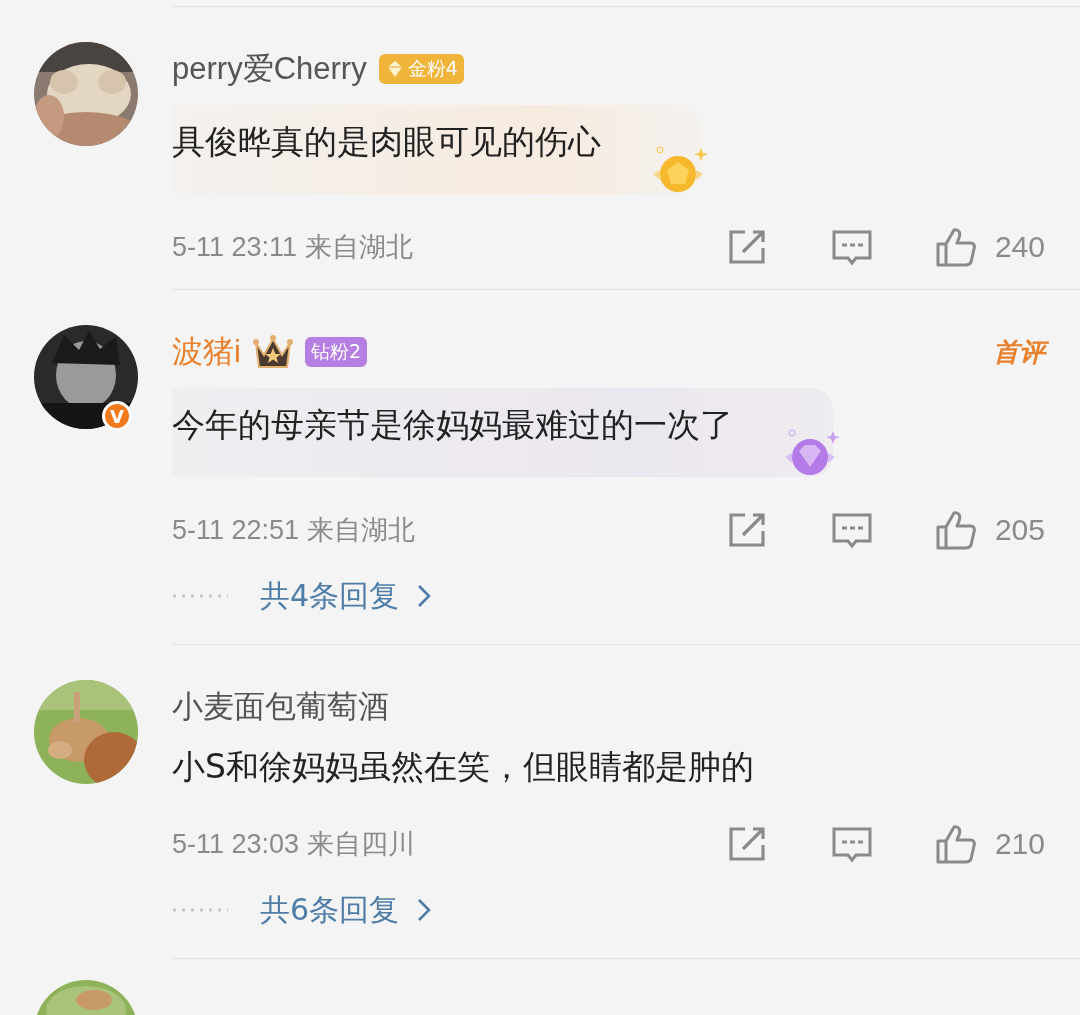 This screenshot has width=1080, height=1015. Describe the element at coordinates (292, 247) in the screenshot. I see `timestamp: 5-11 23:11 来自湖北` at that location.